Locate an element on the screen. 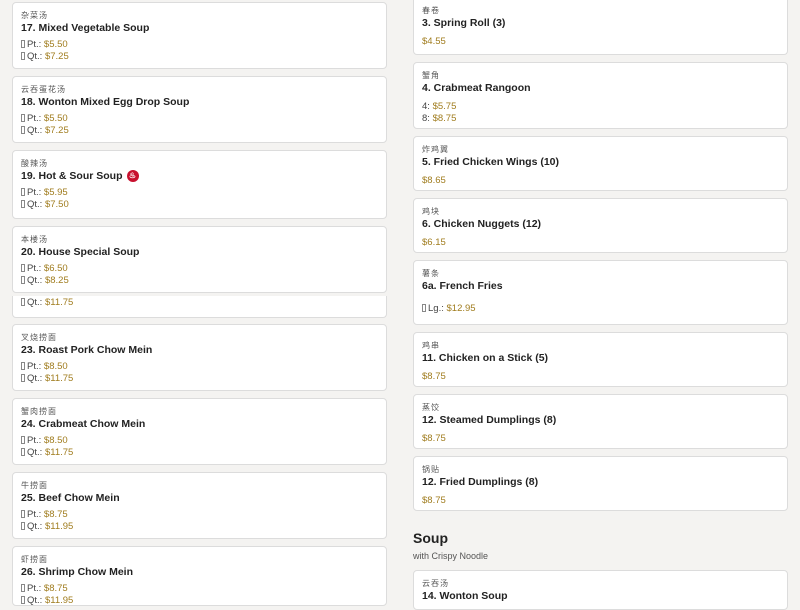  menu-item-card: 鸡块 6. Chicken Nuggets (12) $6.15 is located at coordinates (600, 225).